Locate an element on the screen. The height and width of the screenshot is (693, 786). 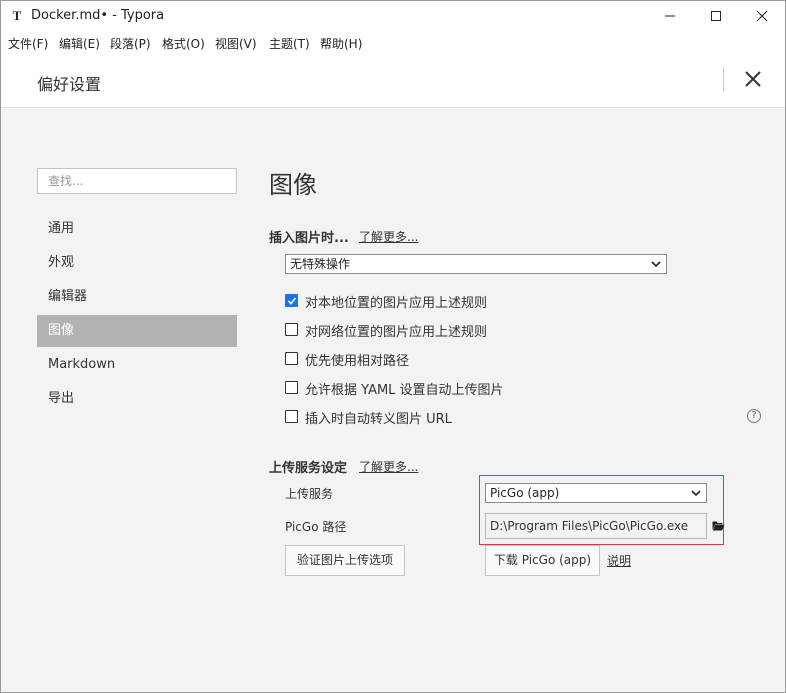
verify-upload-button: 验证图片上传选项 is located at coordinates (345, 560).